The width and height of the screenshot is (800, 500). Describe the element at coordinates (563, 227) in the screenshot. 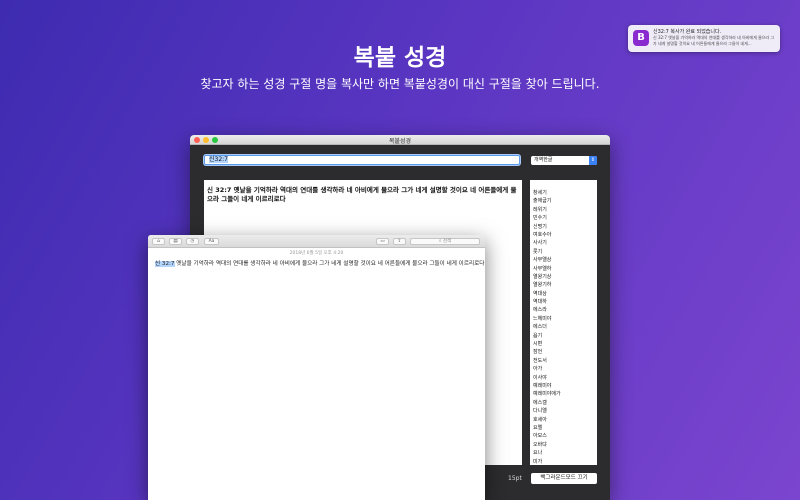

I see `book-list-item: 신명기` at that location.